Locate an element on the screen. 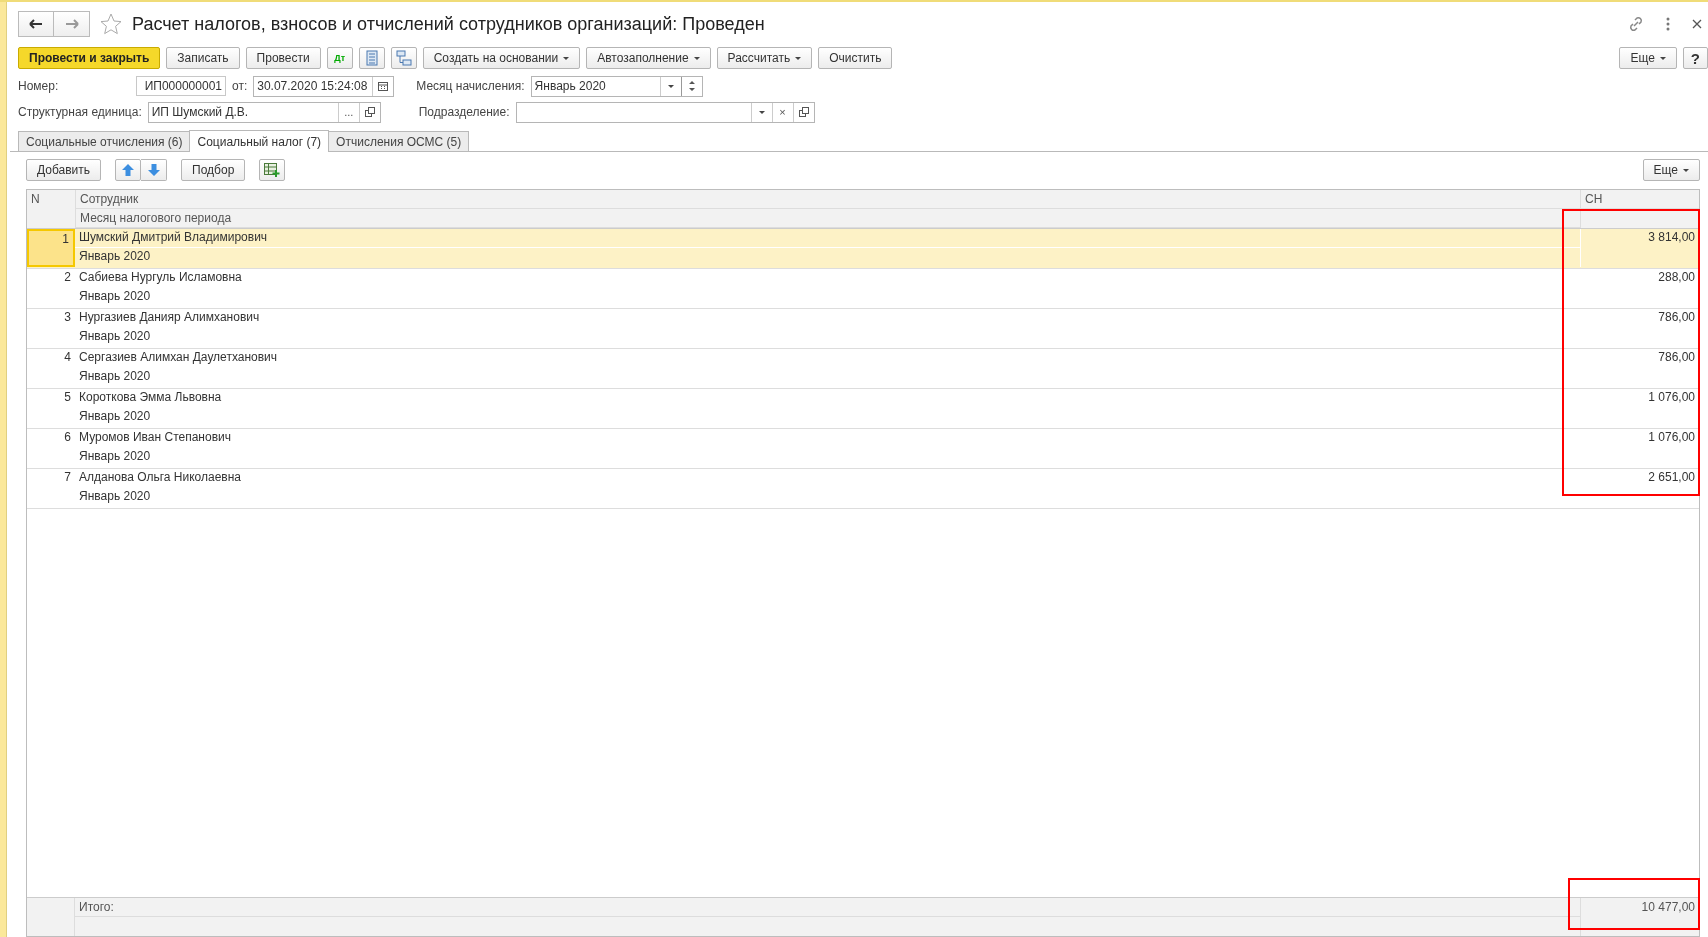 The width and height of the screenshot is (1708, 937). help-button: ? is located at coordinates (1695, 58).